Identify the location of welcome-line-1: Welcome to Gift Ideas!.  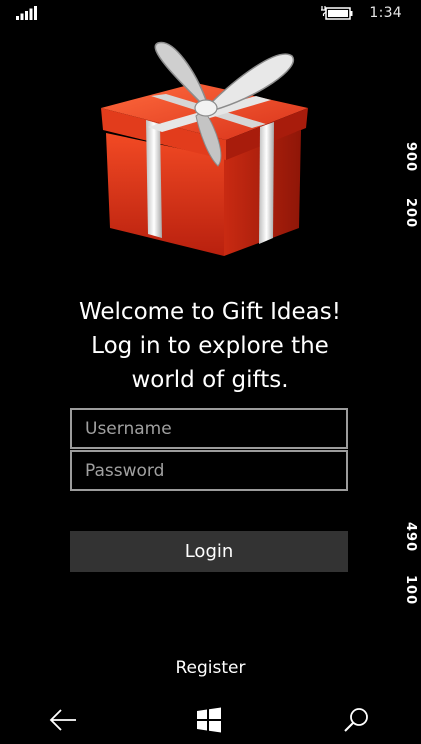
(210, 312).